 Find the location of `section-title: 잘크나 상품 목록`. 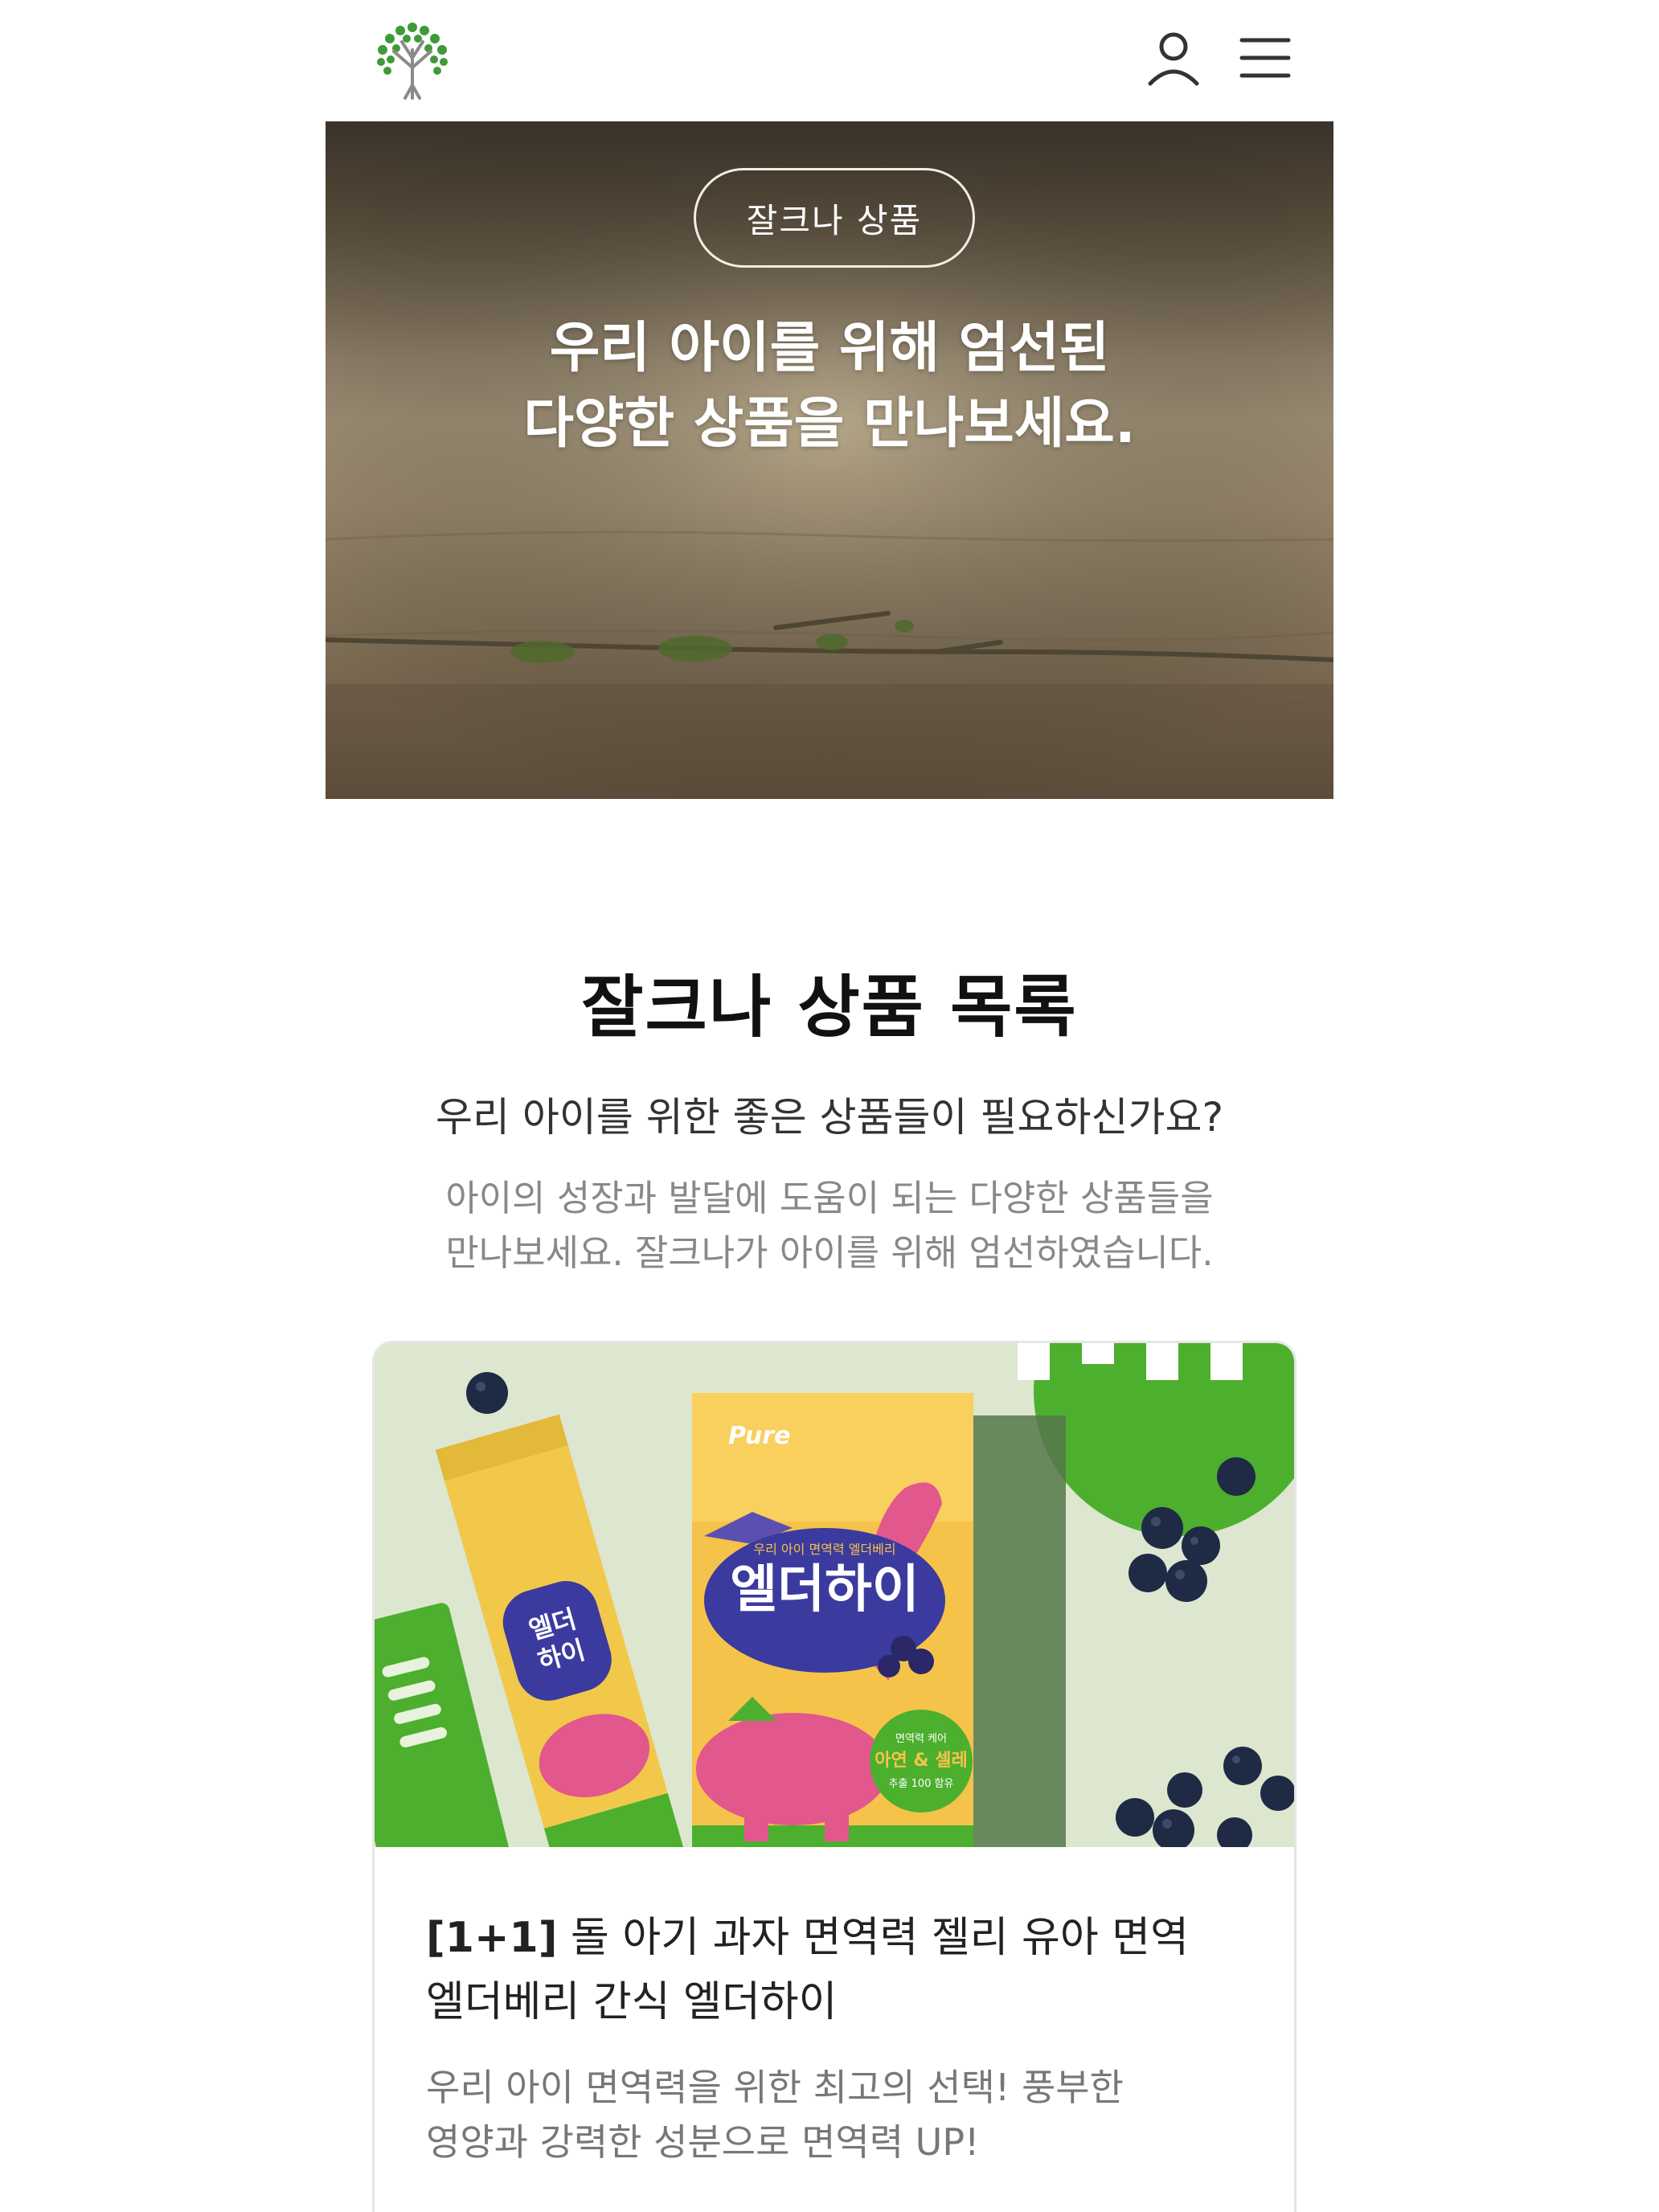

section-title: 잘크나 상품 목록 is located at coordinates (829, 1007).